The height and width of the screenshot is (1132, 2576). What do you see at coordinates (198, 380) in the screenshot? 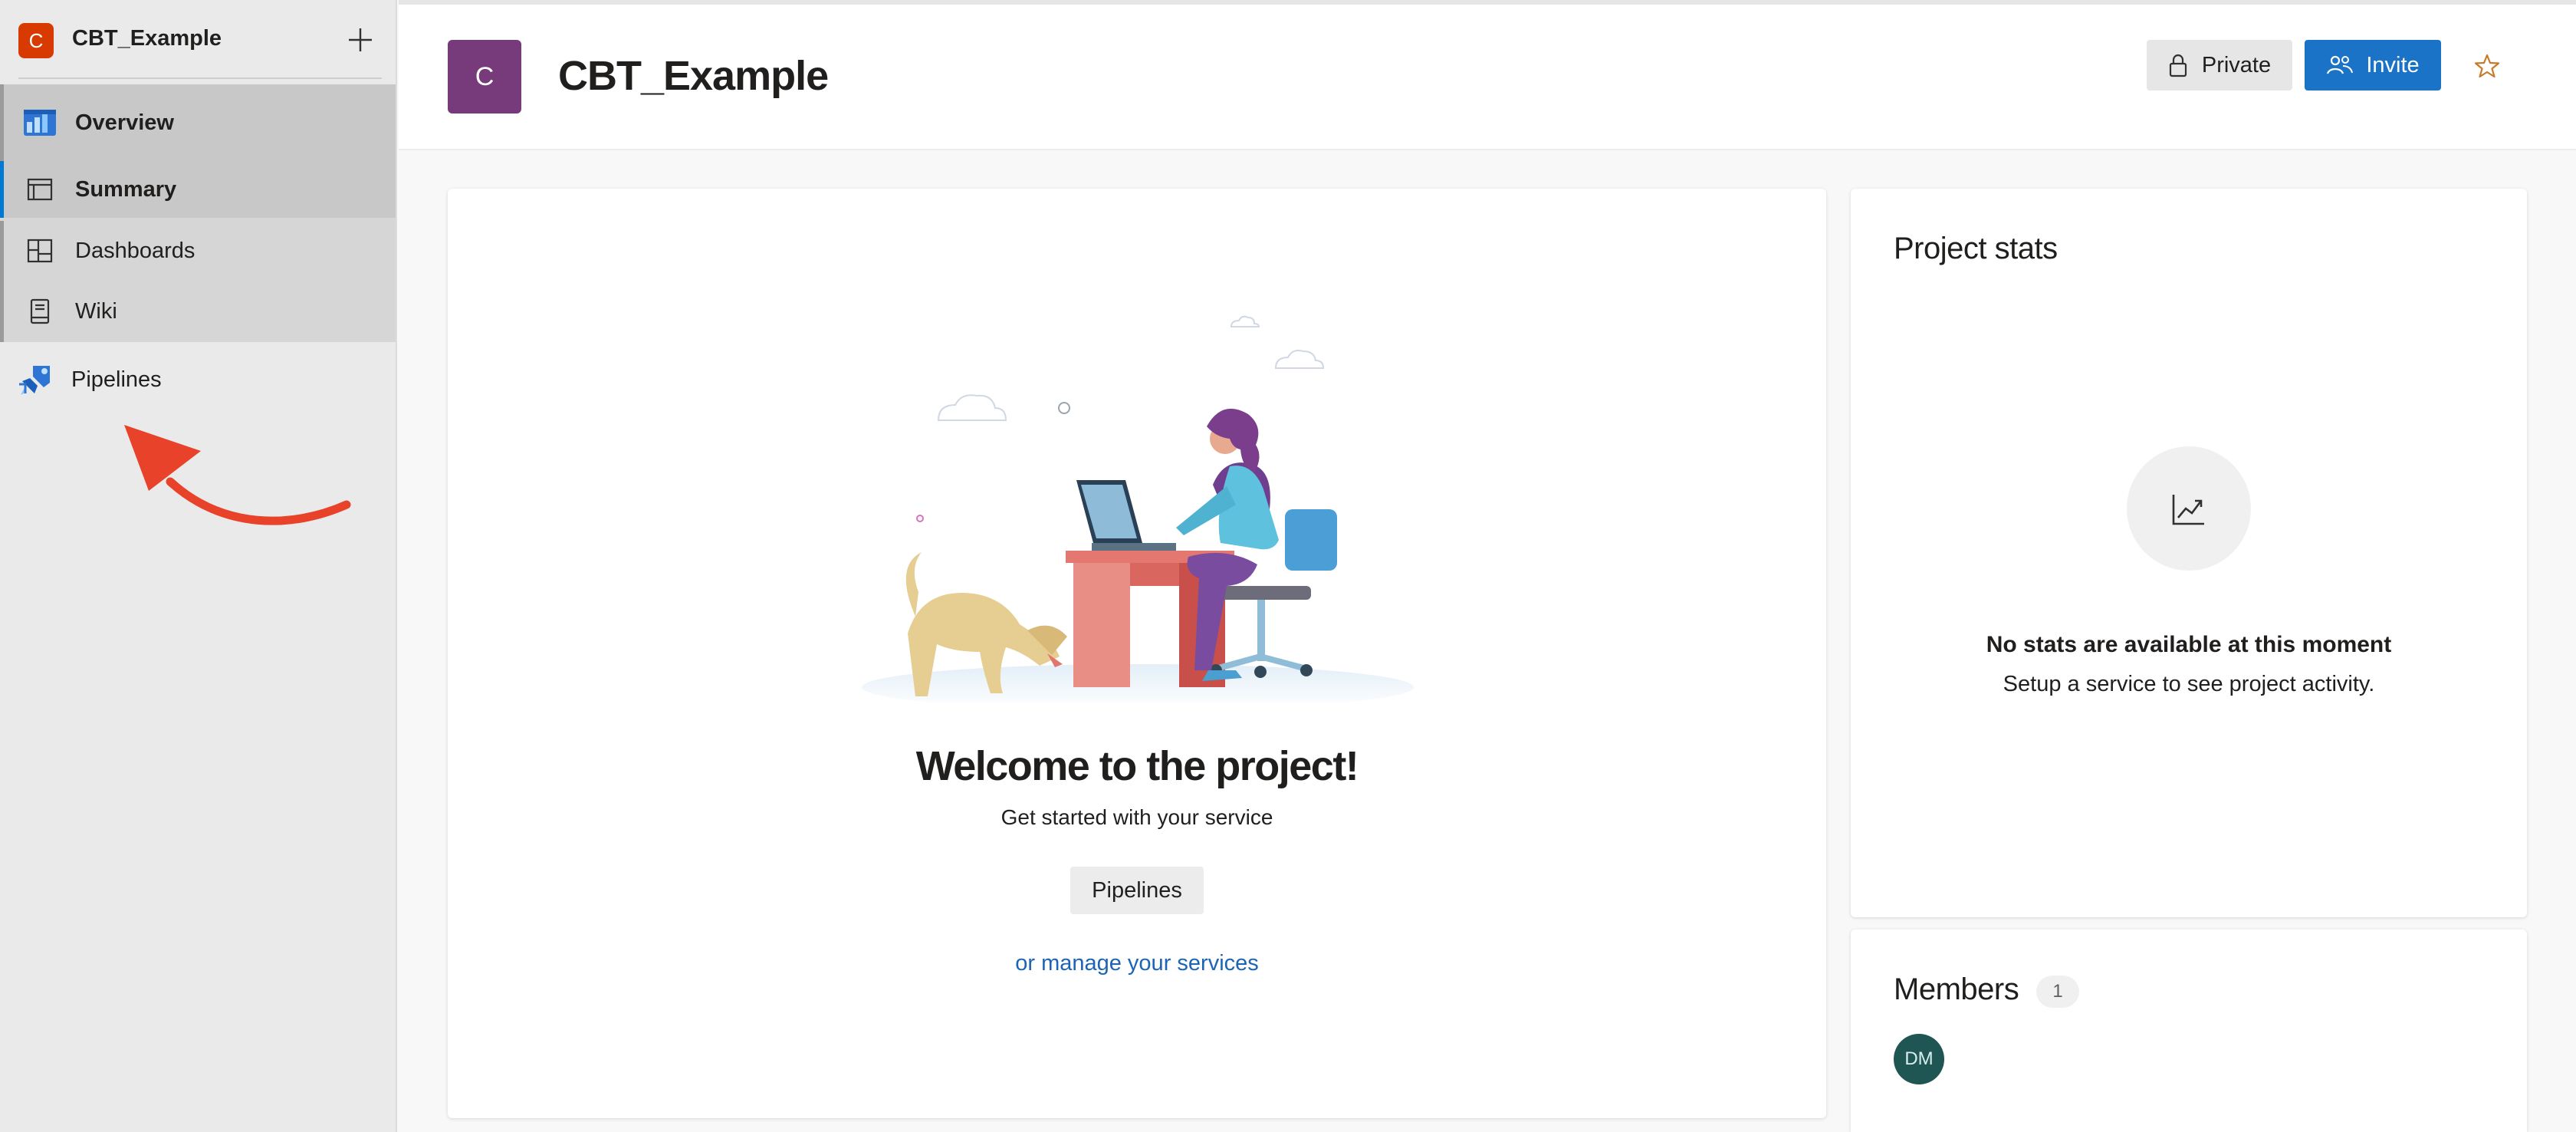
I see `sidebar-item-pipelines: Pipelines` at bounding box center [198, 380].